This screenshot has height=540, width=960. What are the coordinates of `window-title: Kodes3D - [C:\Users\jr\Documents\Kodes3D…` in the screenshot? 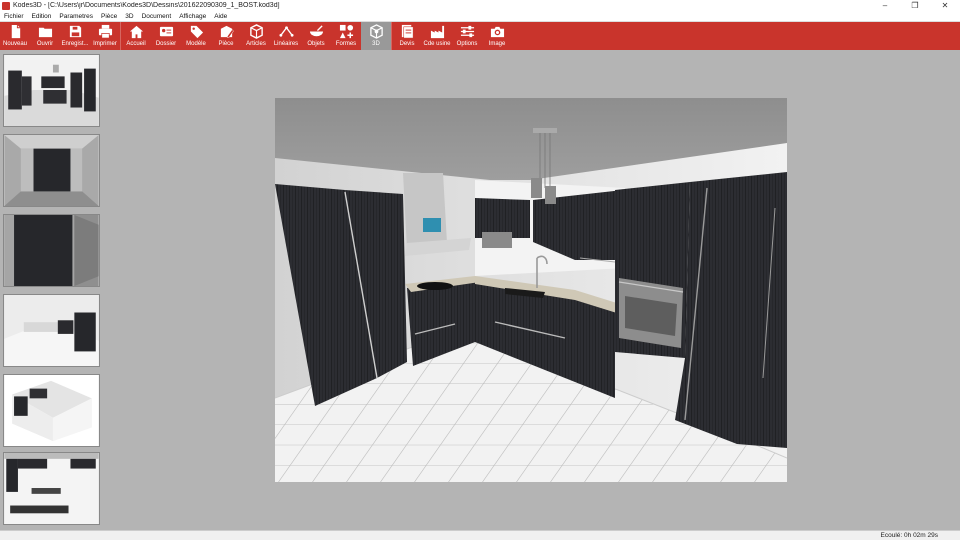 It's located at (146, 5).